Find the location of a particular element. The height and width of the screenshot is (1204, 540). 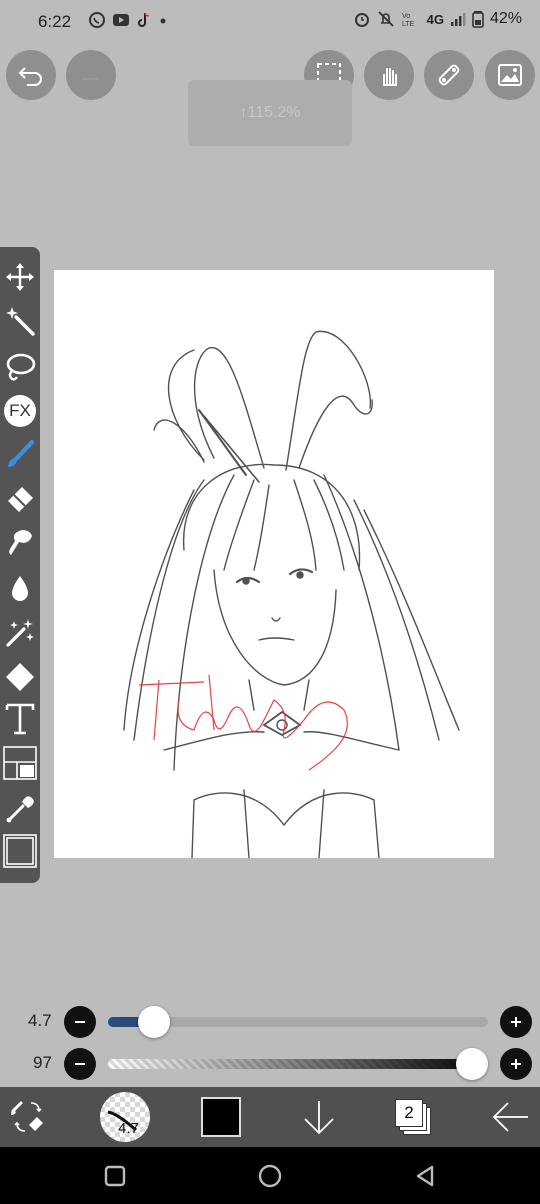

opacity-thumb is located at coordinates (472, 1064).